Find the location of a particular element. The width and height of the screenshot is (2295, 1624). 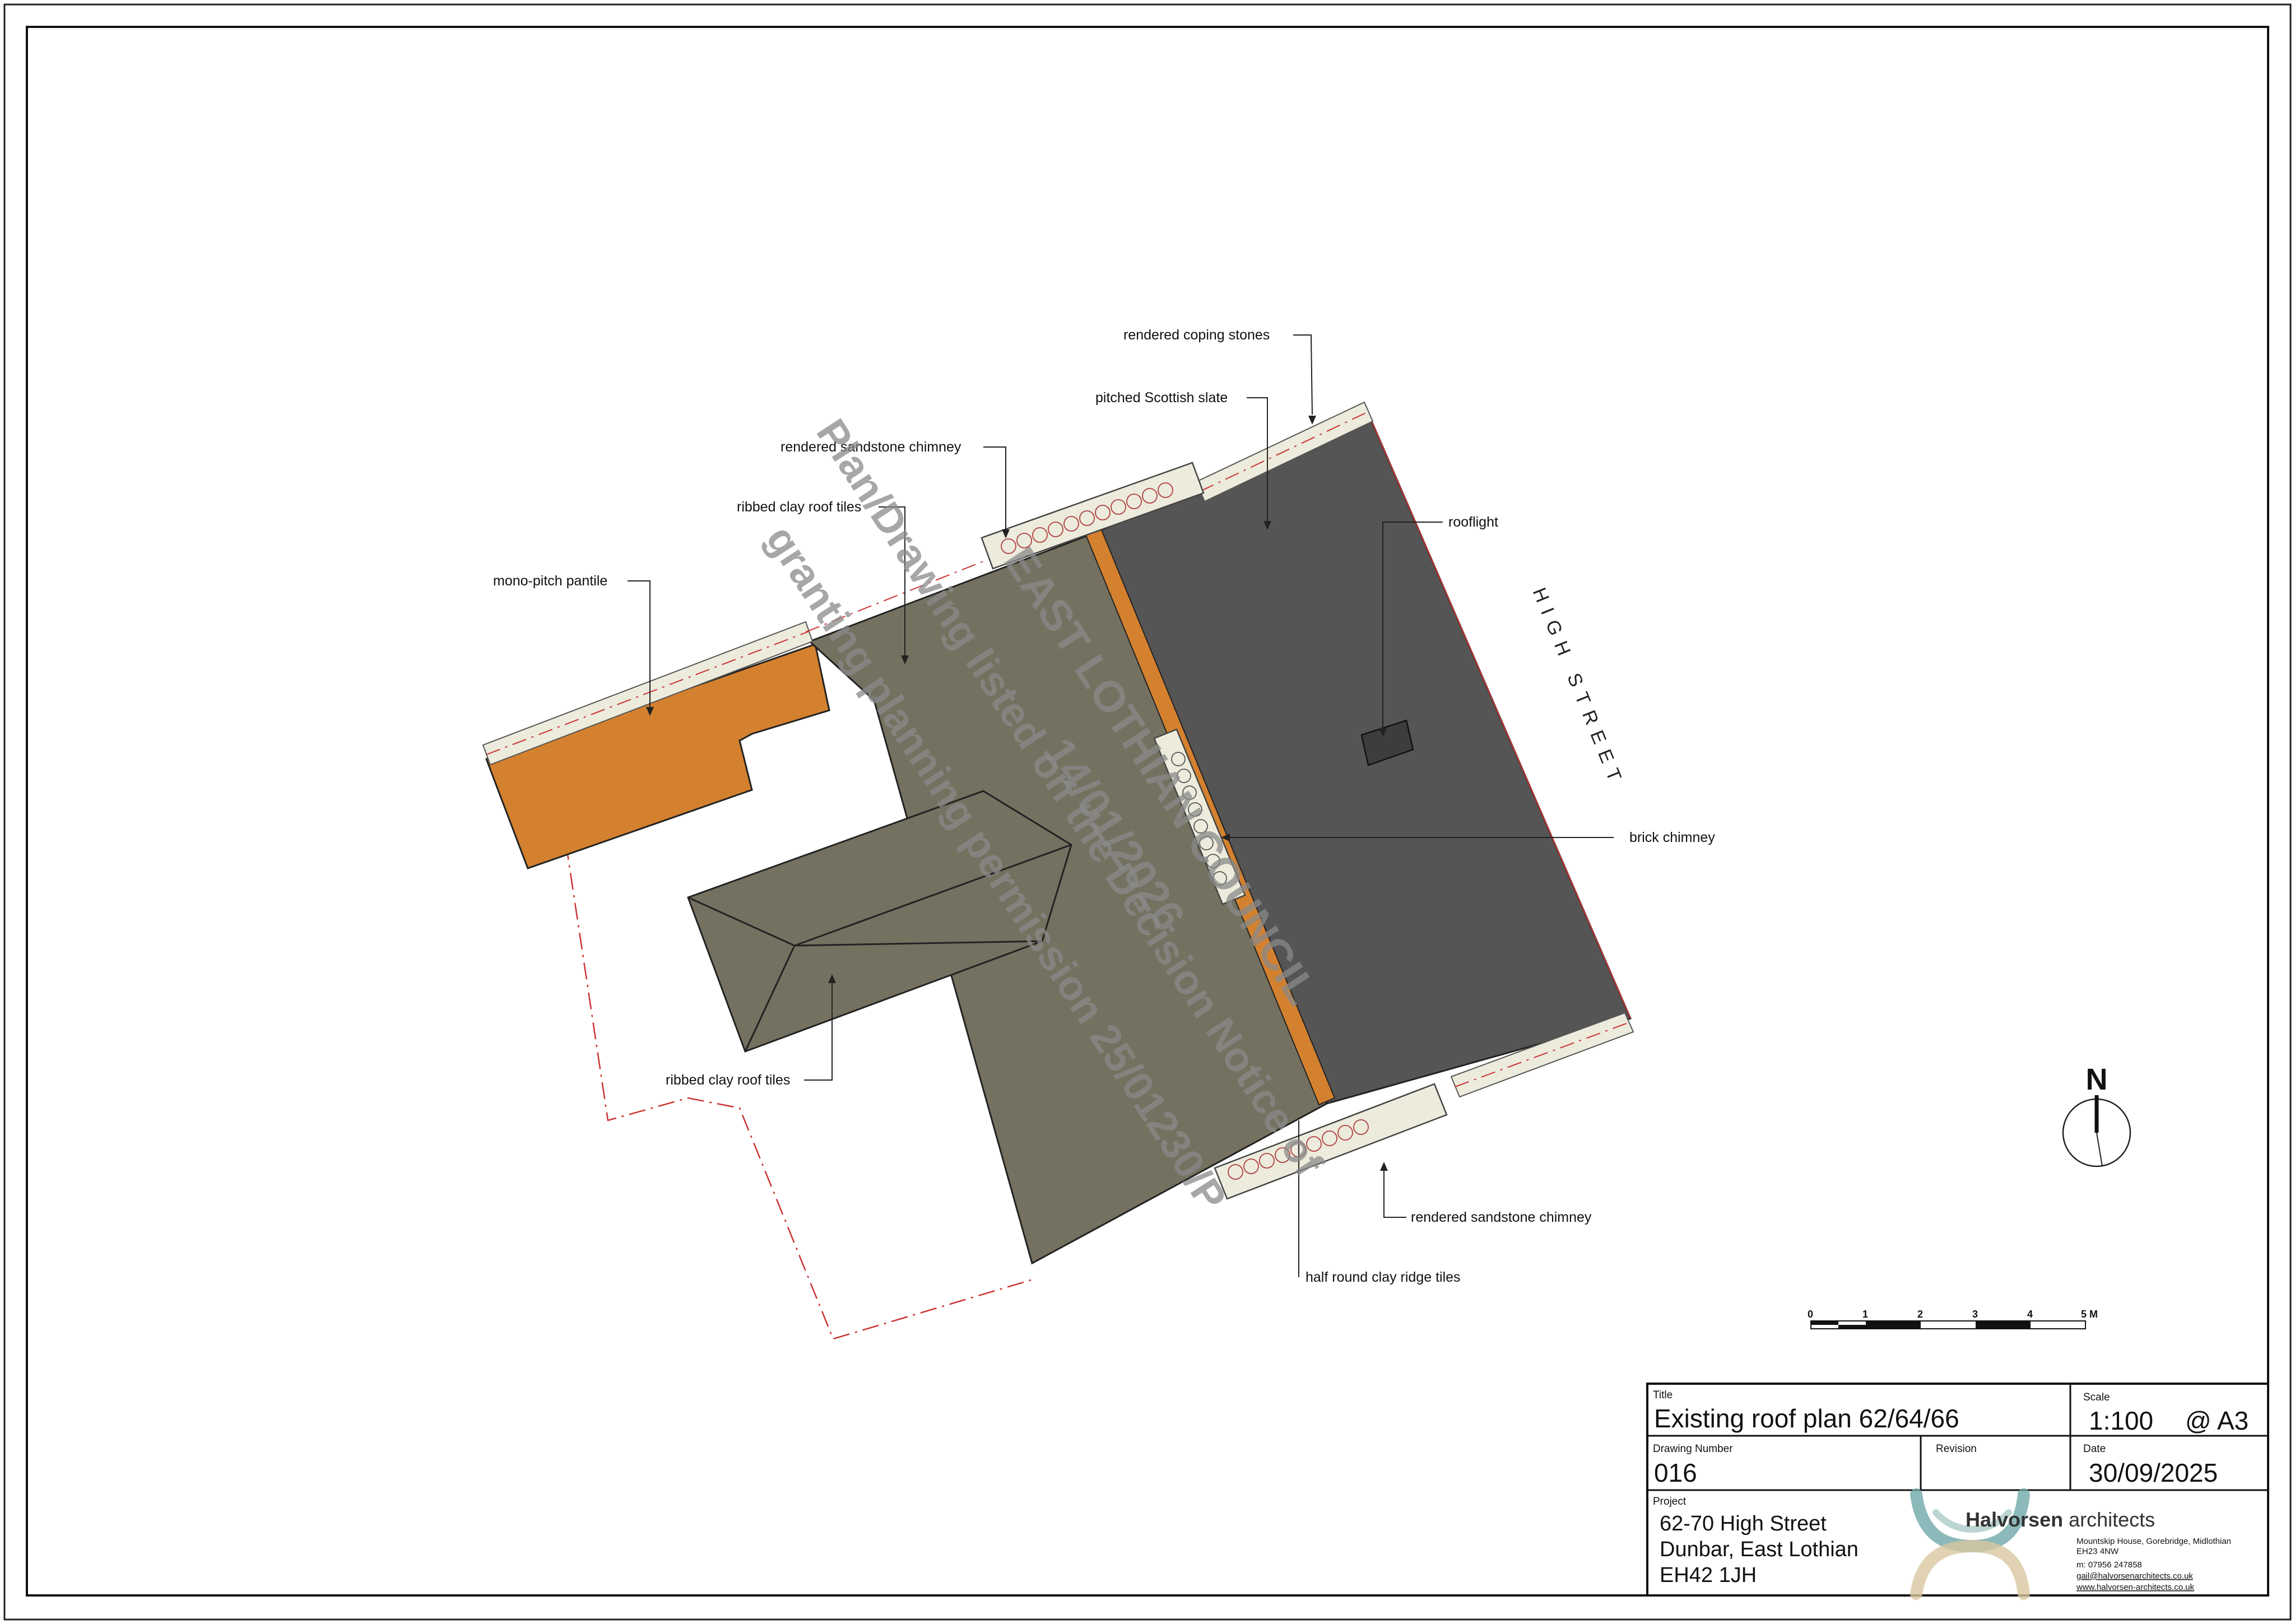

street-name-label: HIGH STREET is located at coordinates (1579, 688).